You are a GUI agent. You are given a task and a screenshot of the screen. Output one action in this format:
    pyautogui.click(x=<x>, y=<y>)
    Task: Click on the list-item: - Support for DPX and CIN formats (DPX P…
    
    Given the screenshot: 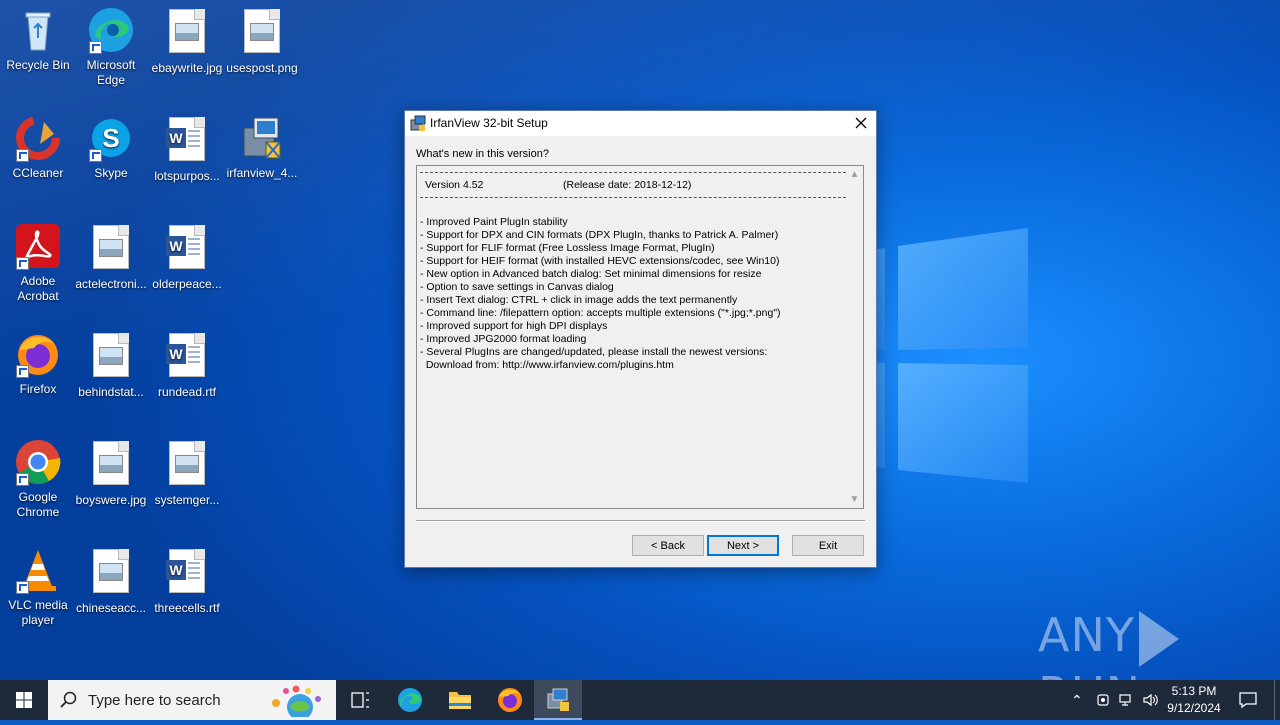 What is the action you would take?
    pyautogui.click(x=599, y=235)
    